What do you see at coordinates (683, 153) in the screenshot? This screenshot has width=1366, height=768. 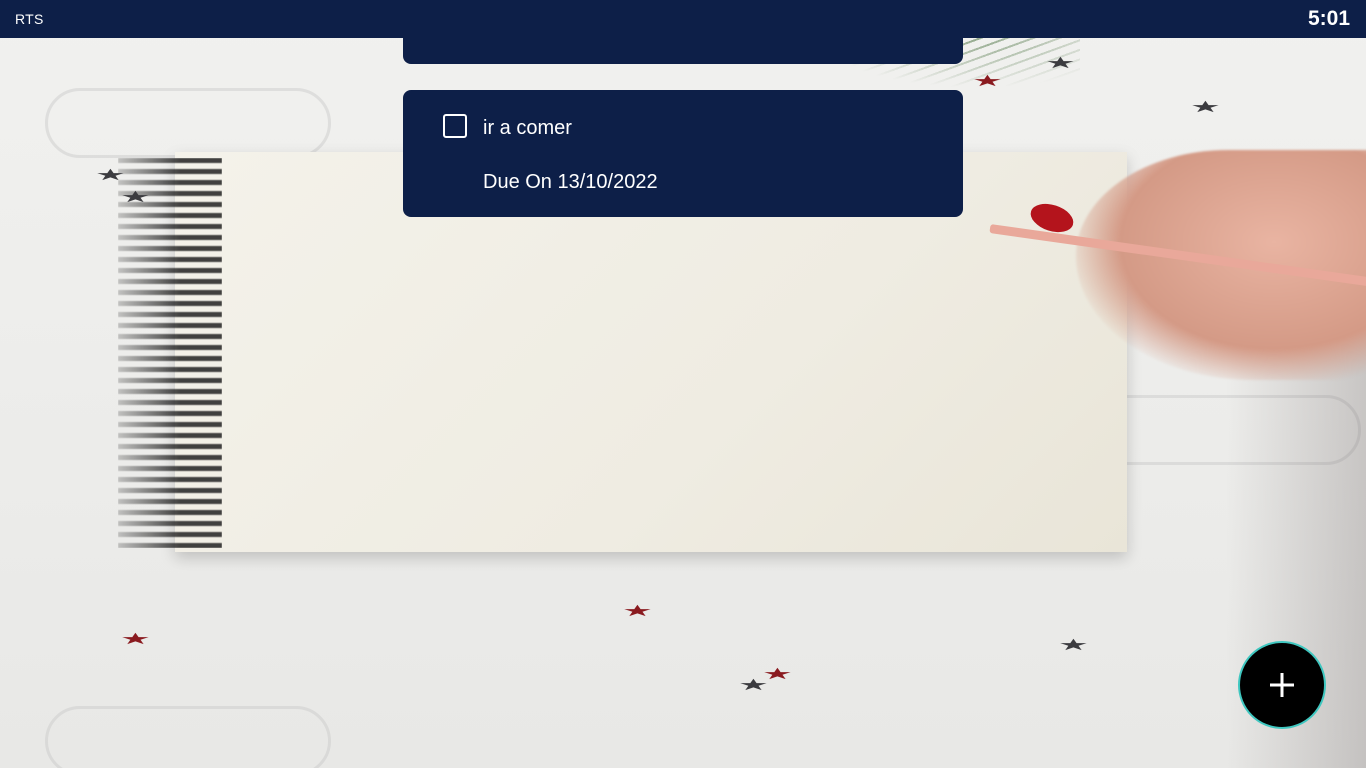 I see `task-card: ir a comer Due On 13/10/2022` at bounding box center [683, 153].